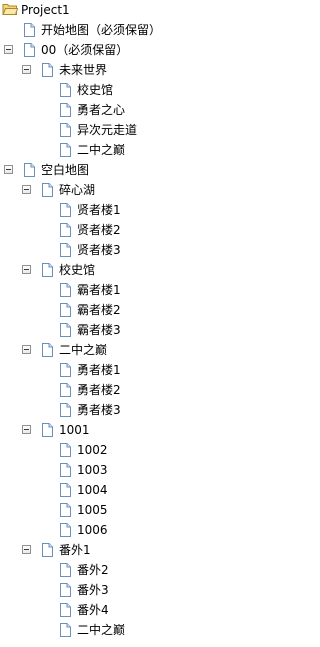 The width and height of the screenshot is (320, 647). What do you see at coordinates (92, 530) in the screenshot?
I see `tree-node-label: 1006` at bounding box center [92, 530].